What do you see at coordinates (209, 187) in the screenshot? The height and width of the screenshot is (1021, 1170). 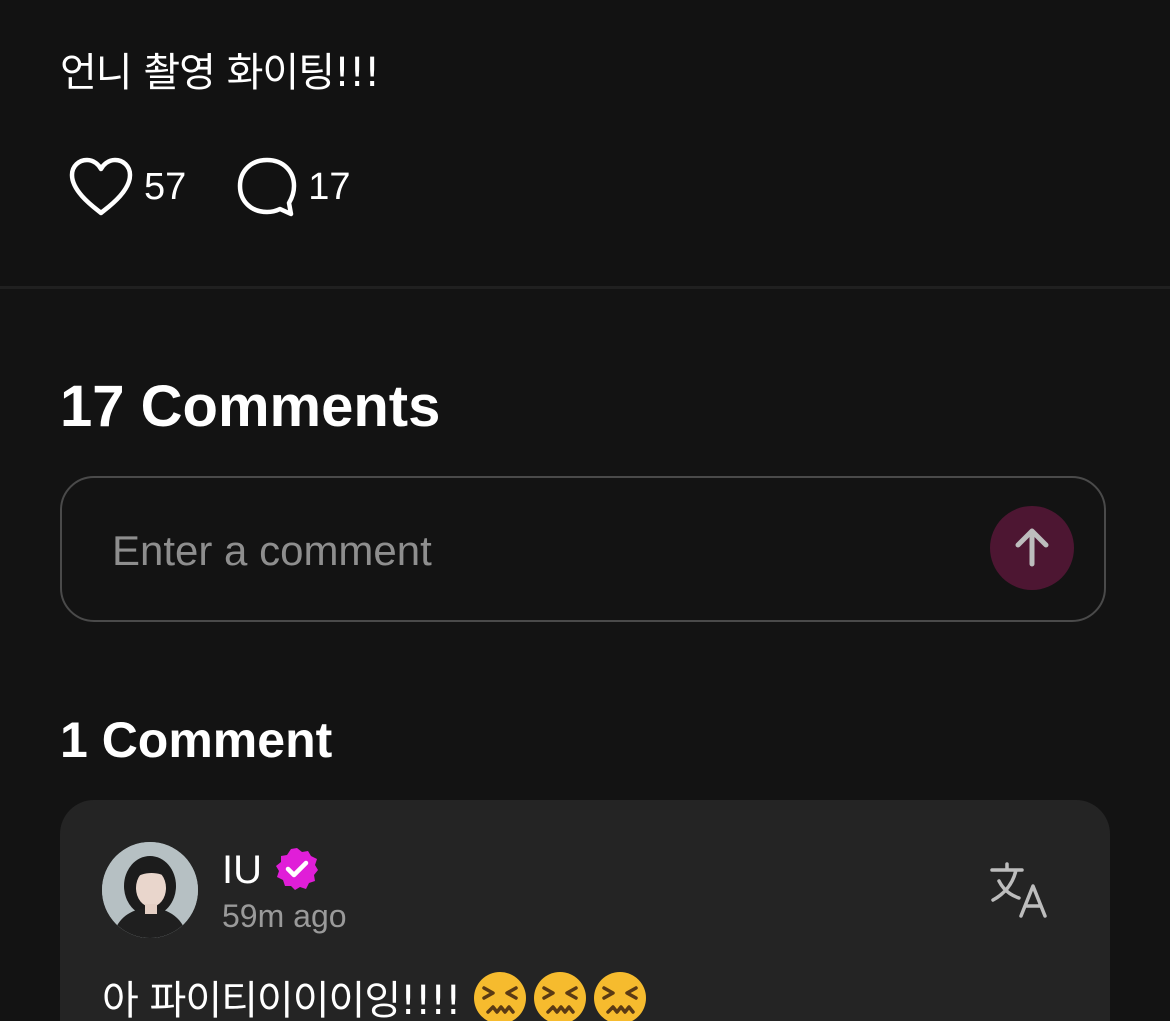 I see `post-actions: 57 17` at bounding box center [209, 187].